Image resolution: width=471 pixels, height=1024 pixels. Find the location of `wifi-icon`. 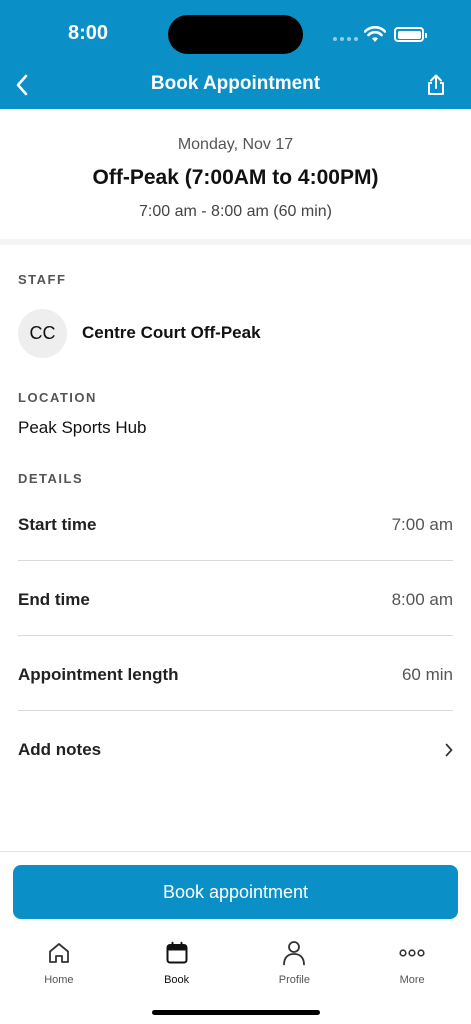

wifi-icon is located at coordinates (375, 34).